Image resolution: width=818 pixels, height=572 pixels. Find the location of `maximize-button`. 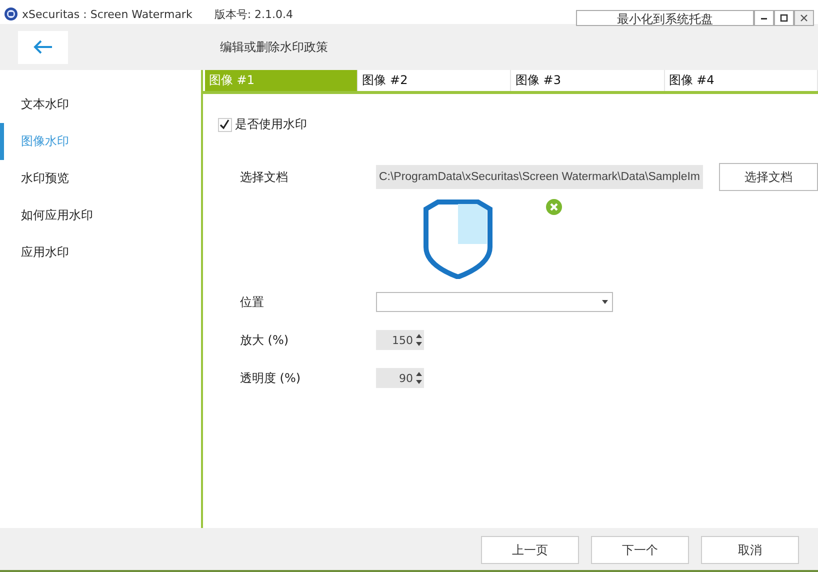

maximize-button is located at coordinates (784, 18).